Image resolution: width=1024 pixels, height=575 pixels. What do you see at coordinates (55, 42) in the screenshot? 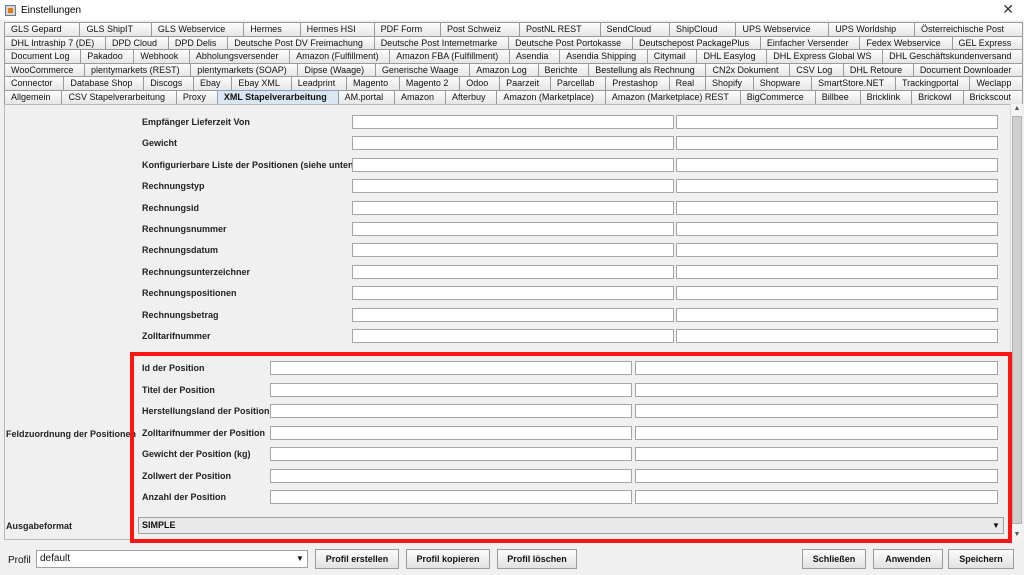
I see `tab-dhl-intraship-7-de: DHL Intraship 7 (DE)` at bounding box center [55, 42].